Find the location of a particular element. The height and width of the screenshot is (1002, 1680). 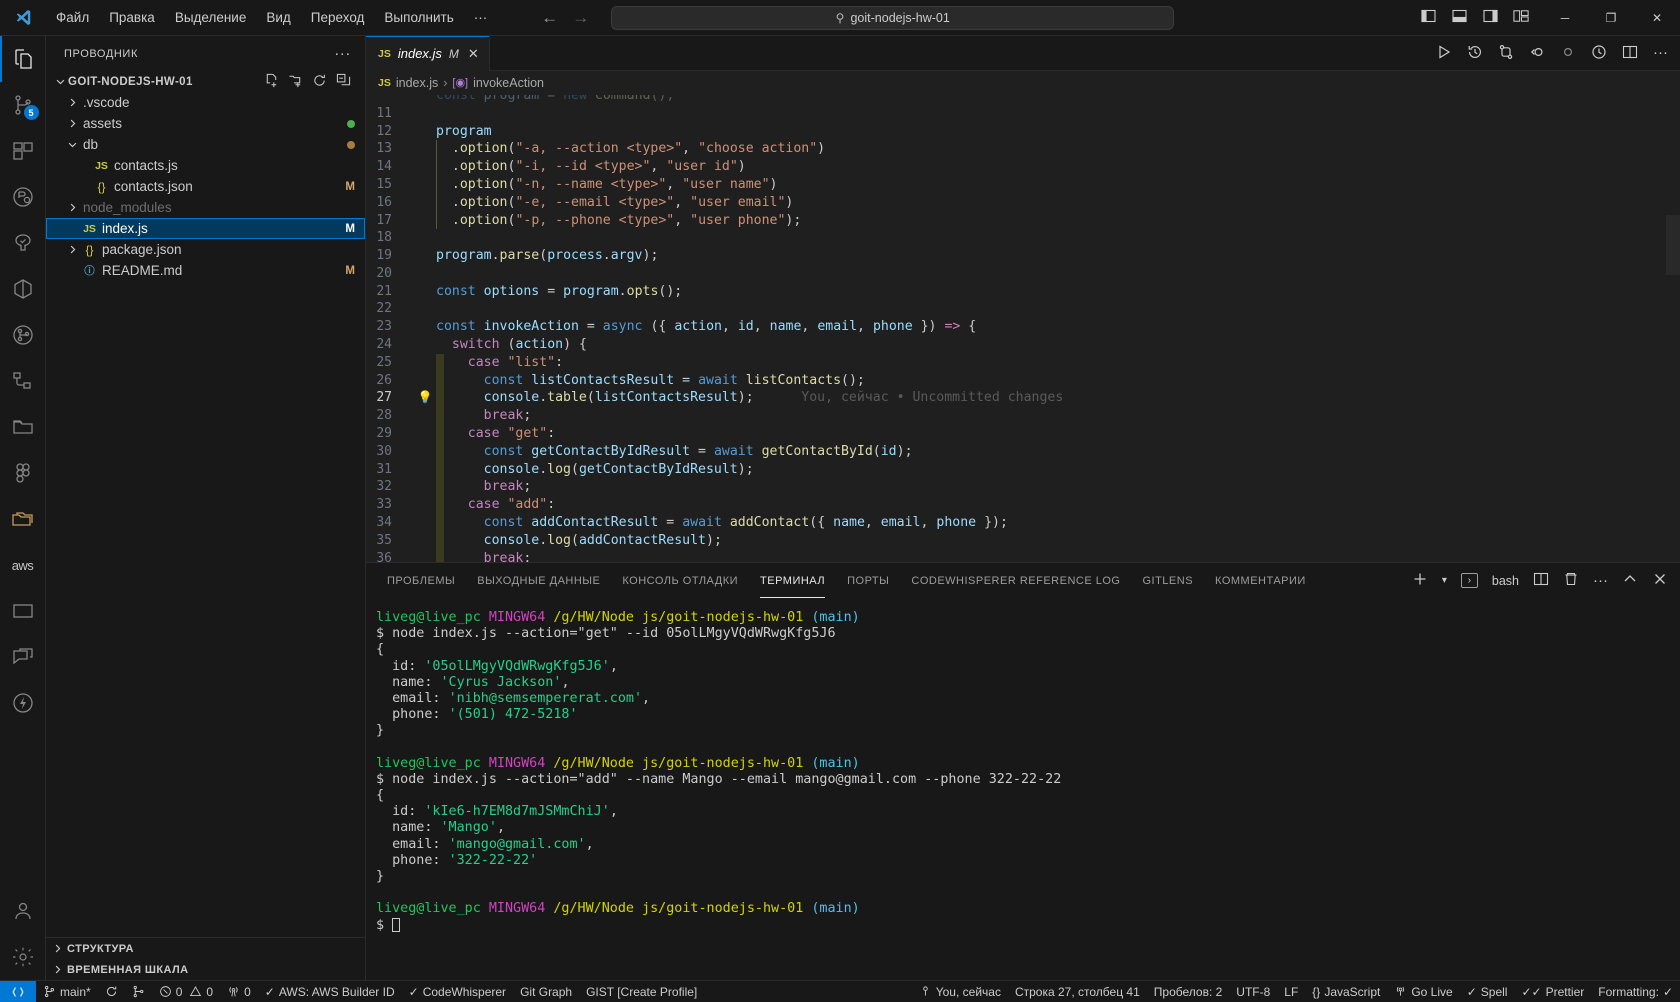

activity-docker is located at coordinates (23, 289).